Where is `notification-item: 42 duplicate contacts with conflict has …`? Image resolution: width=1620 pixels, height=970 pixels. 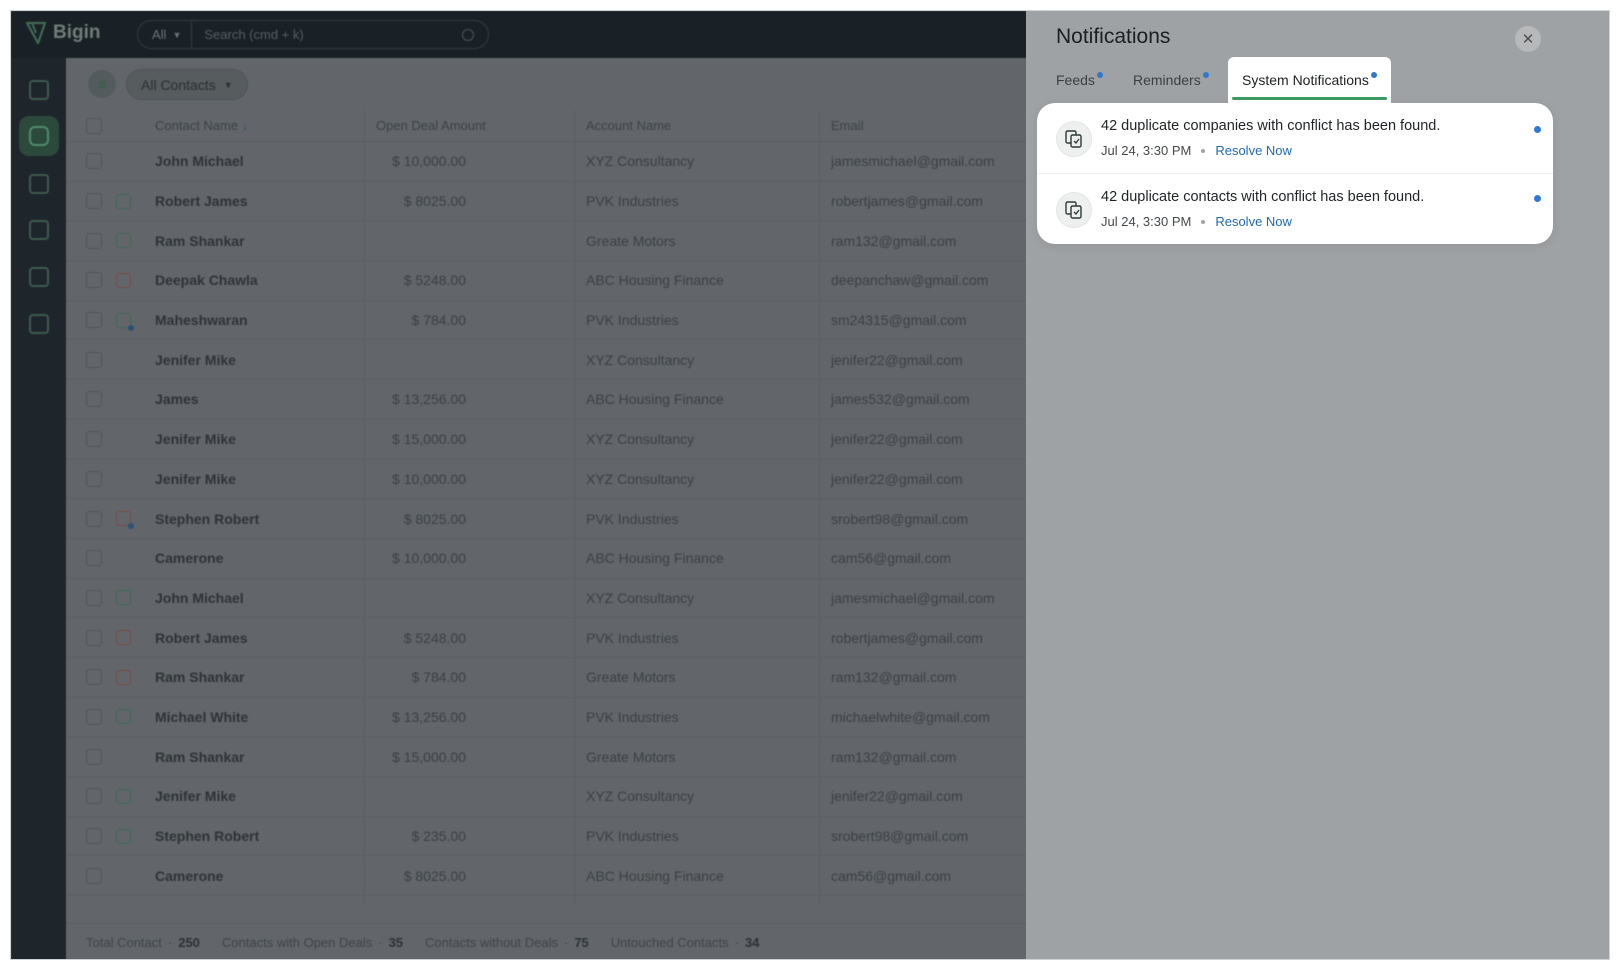
notification-item: 42 duplicate contacts with conflict has … is located at coordinates (1295, 208).